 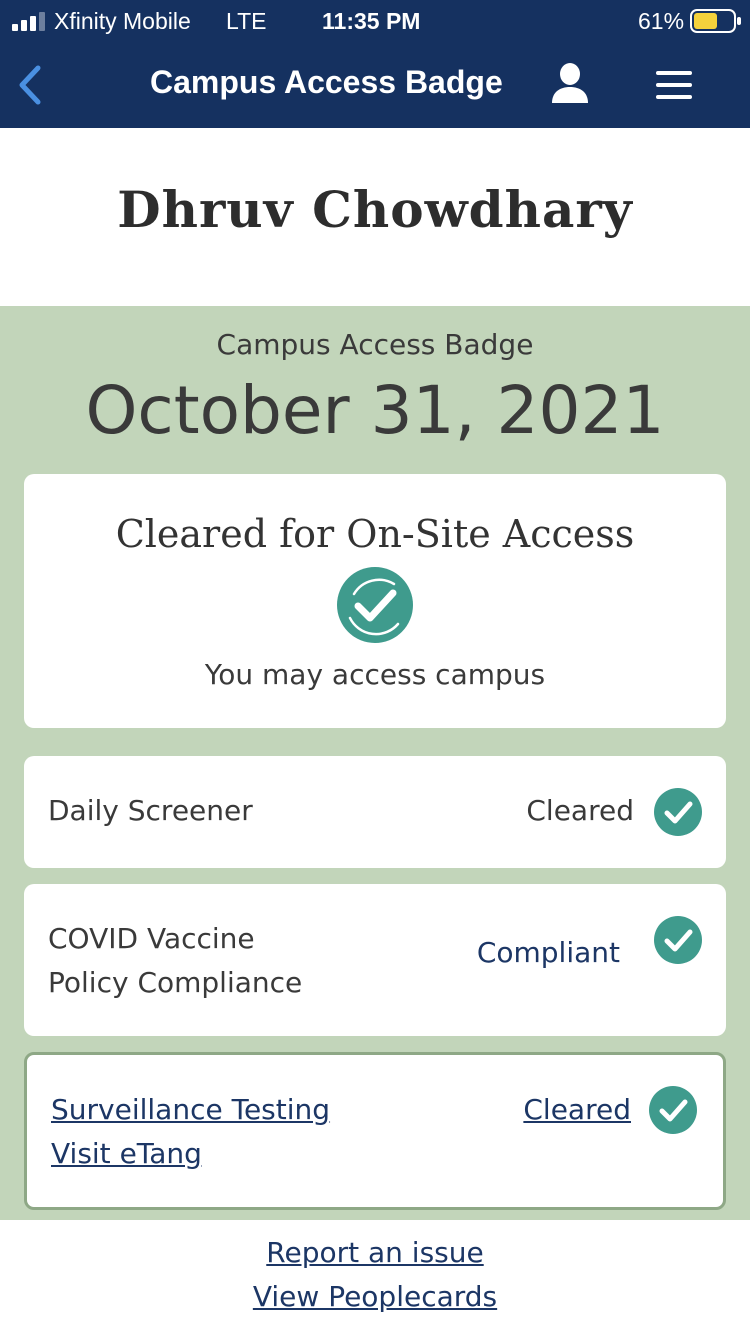 What do you see at coordinates (375, 812) in the screenshot?
I see `daily-screener-card: Daily Screener Cleared` at bounding box center [375, 812].